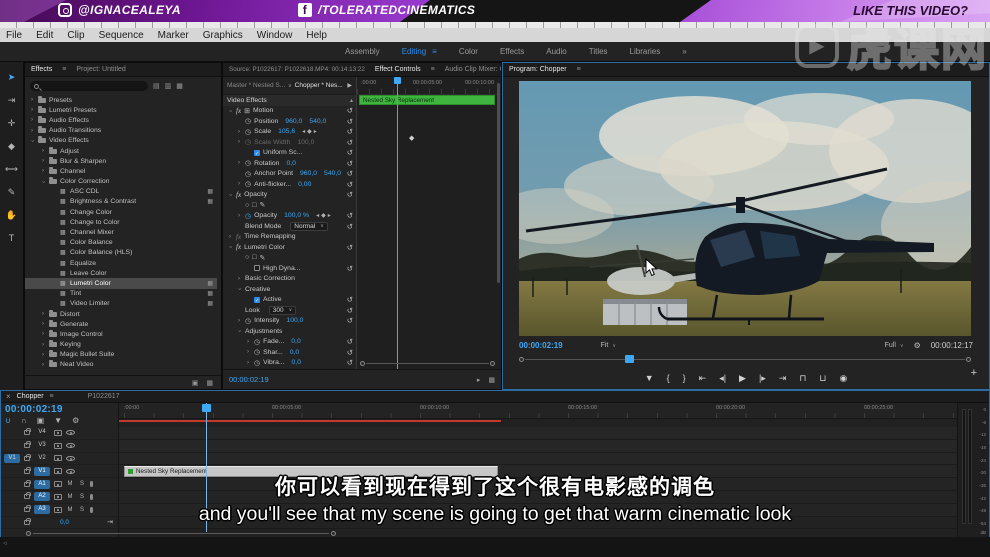 The height and width of the screenshot is (557, 990). I want to click on track-lane-v3, so click(538, 446).